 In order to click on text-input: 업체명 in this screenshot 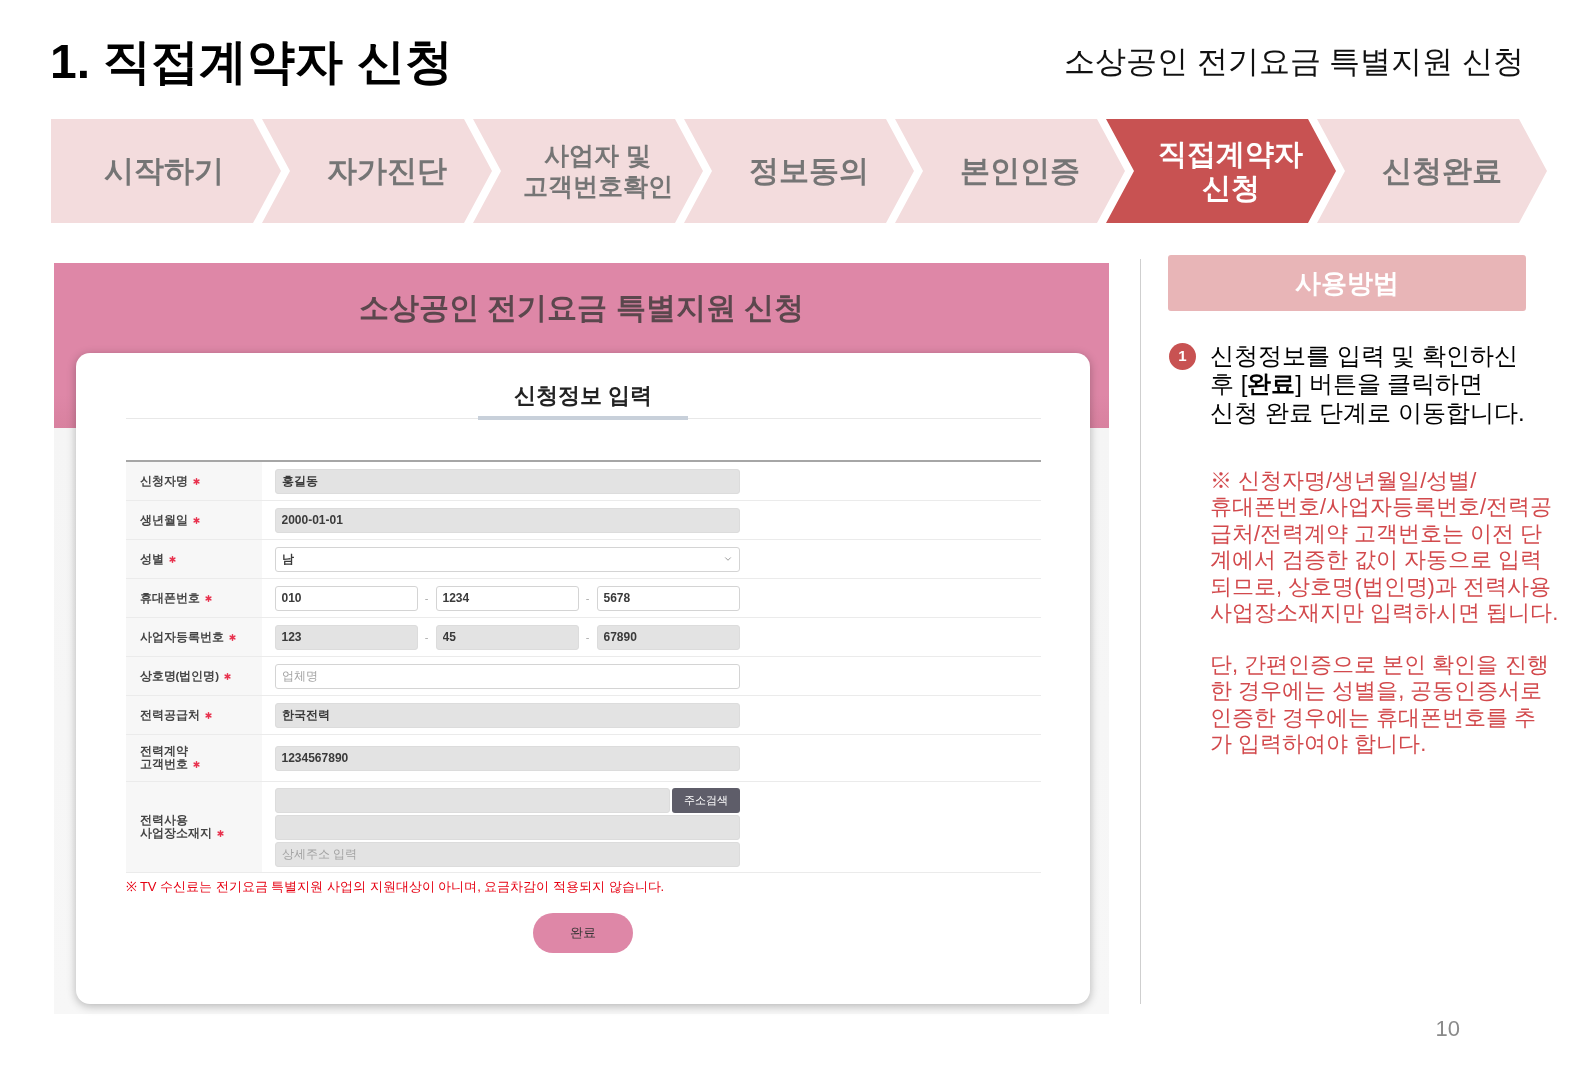, I will do `click(507, 676)`.